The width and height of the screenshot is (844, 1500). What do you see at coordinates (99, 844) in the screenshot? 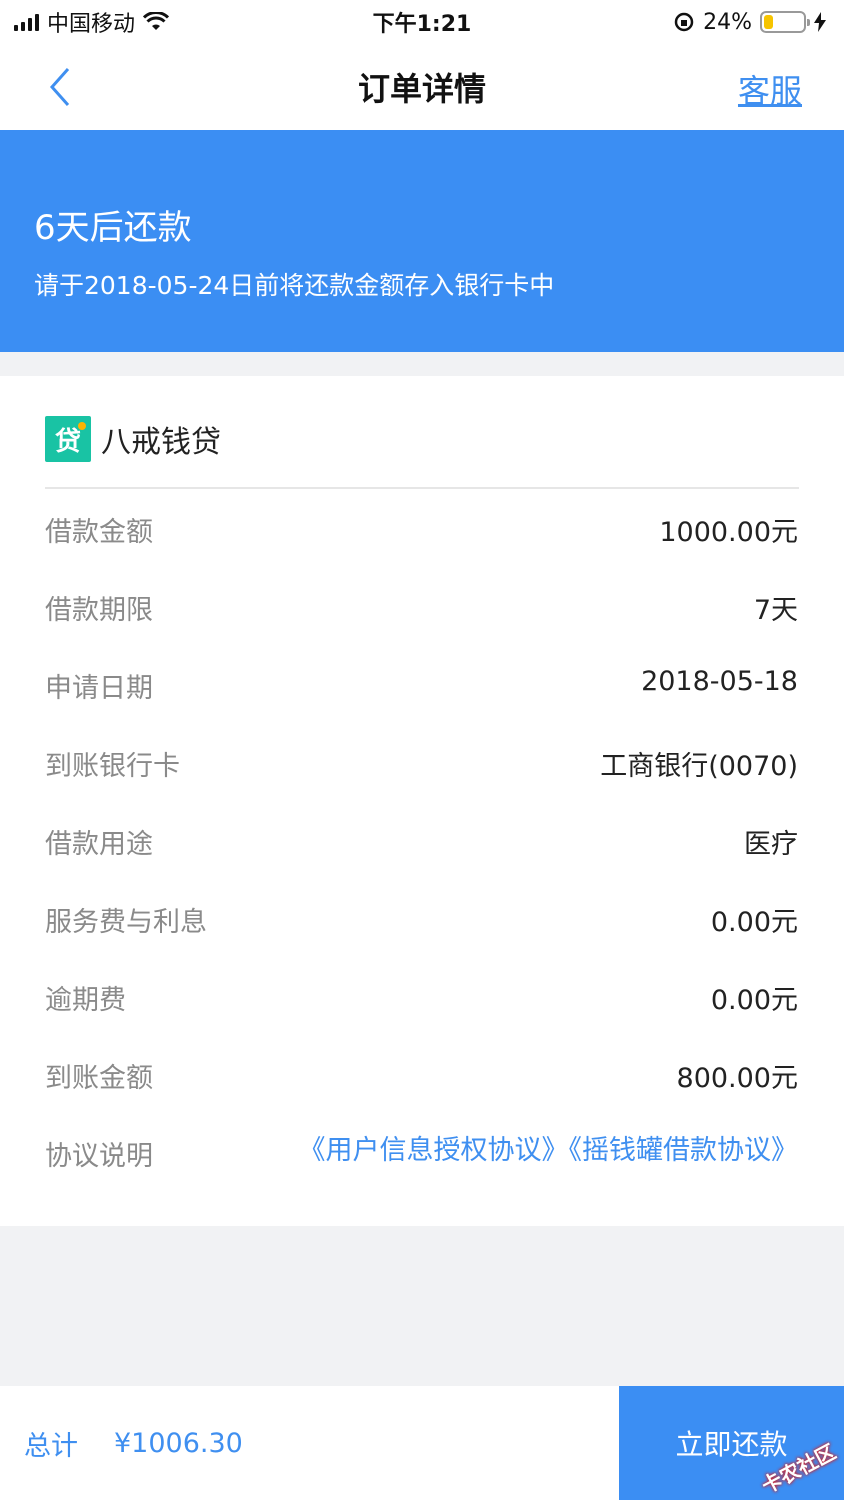
I see `detail-label: 借款用途` at bounding box center [99, 844].